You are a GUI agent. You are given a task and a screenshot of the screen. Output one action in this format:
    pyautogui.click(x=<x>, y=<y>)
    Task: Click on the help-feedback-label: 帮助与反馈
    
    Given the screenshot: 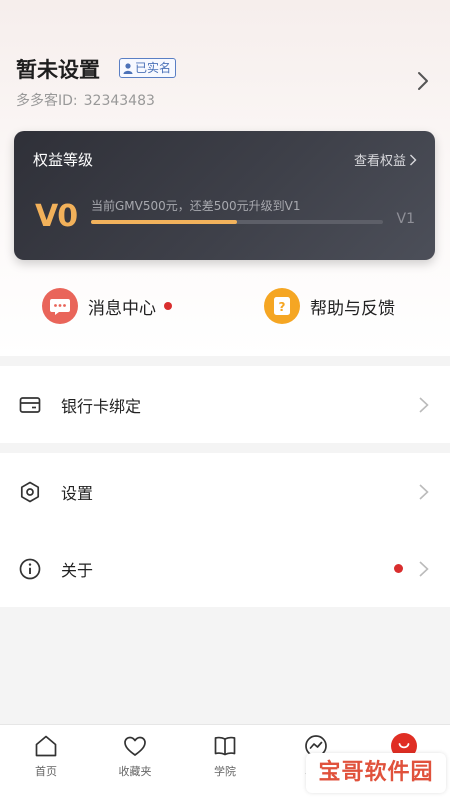 What is the action you would take?
    pyautogui.click(x=352, y=308)
    